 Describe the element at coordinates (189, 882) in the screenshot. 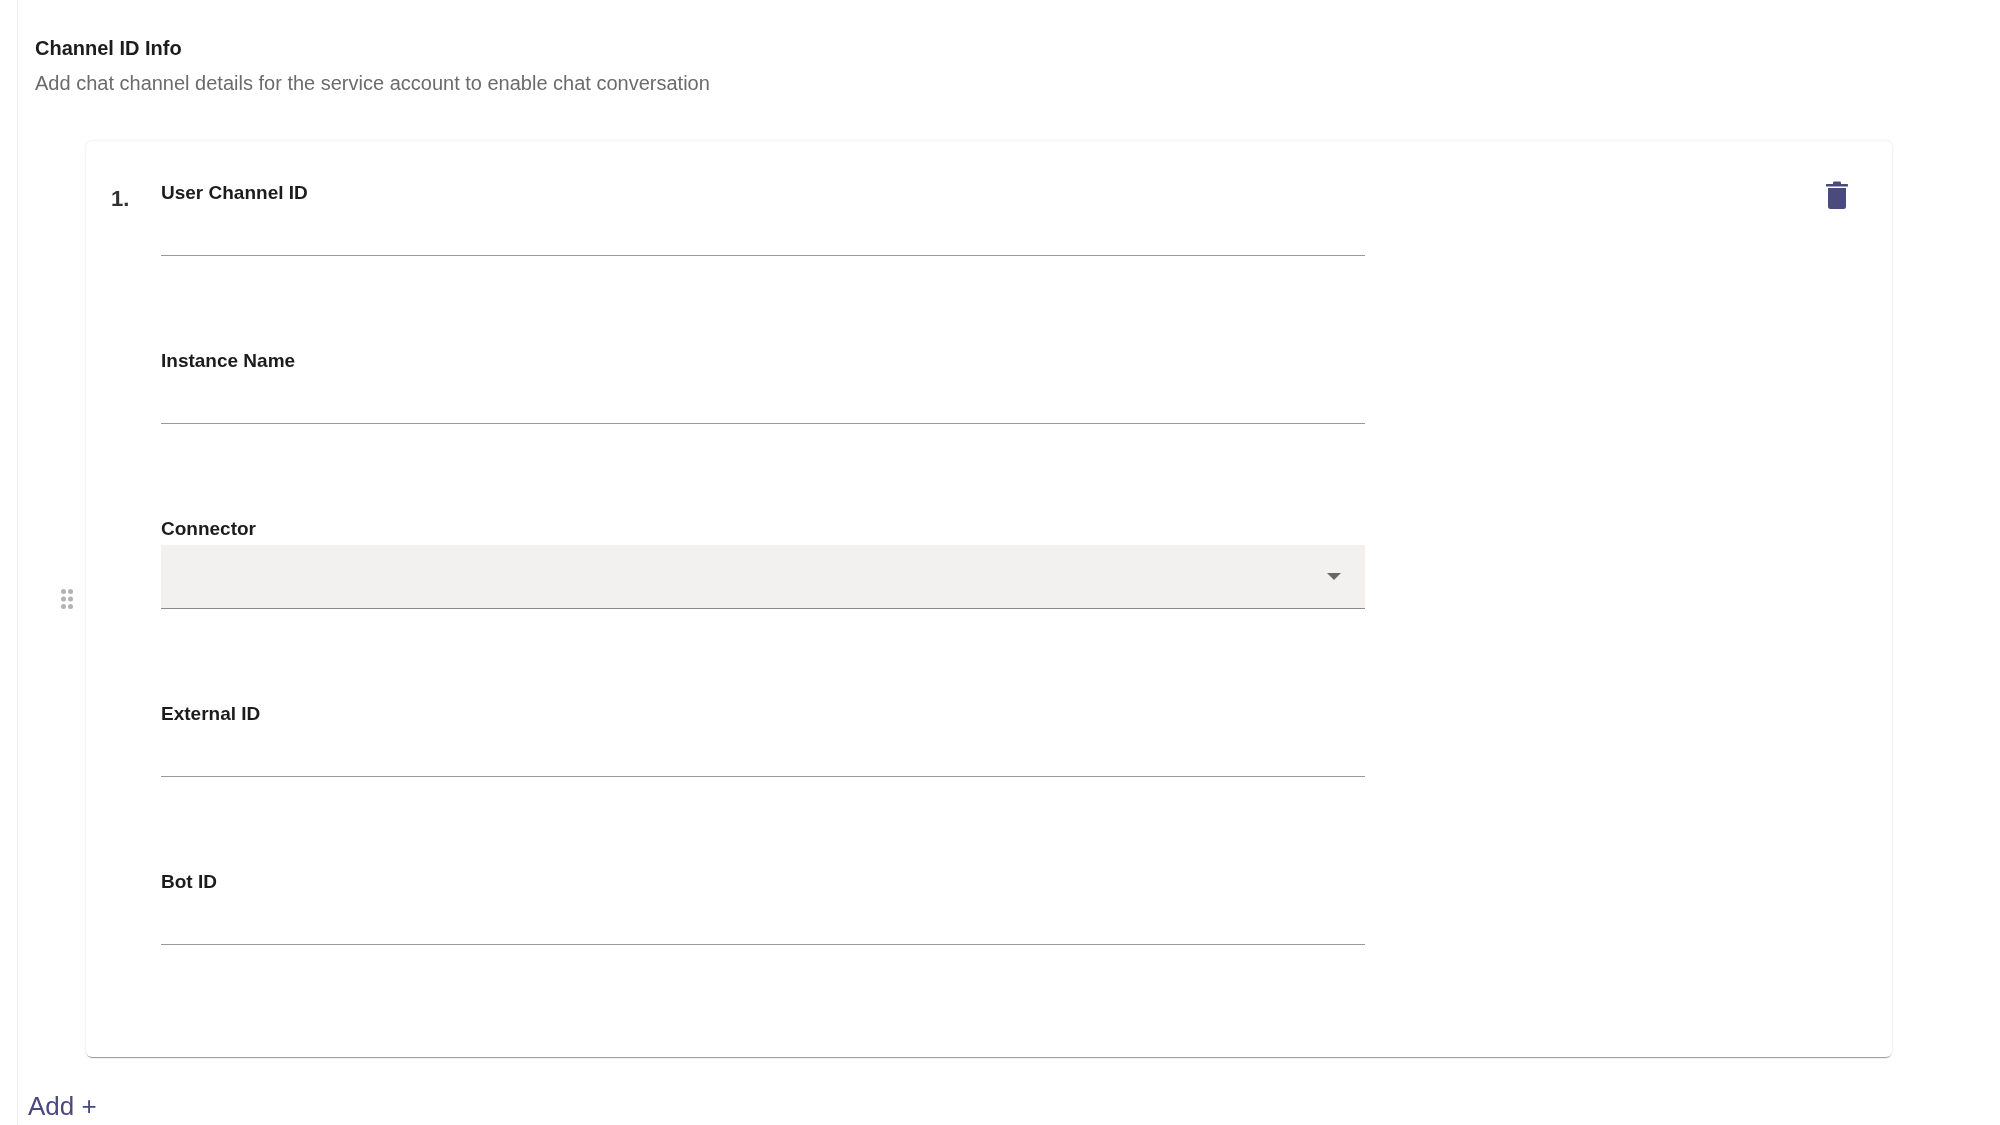

I see `field-label: Bot ID` at that location.